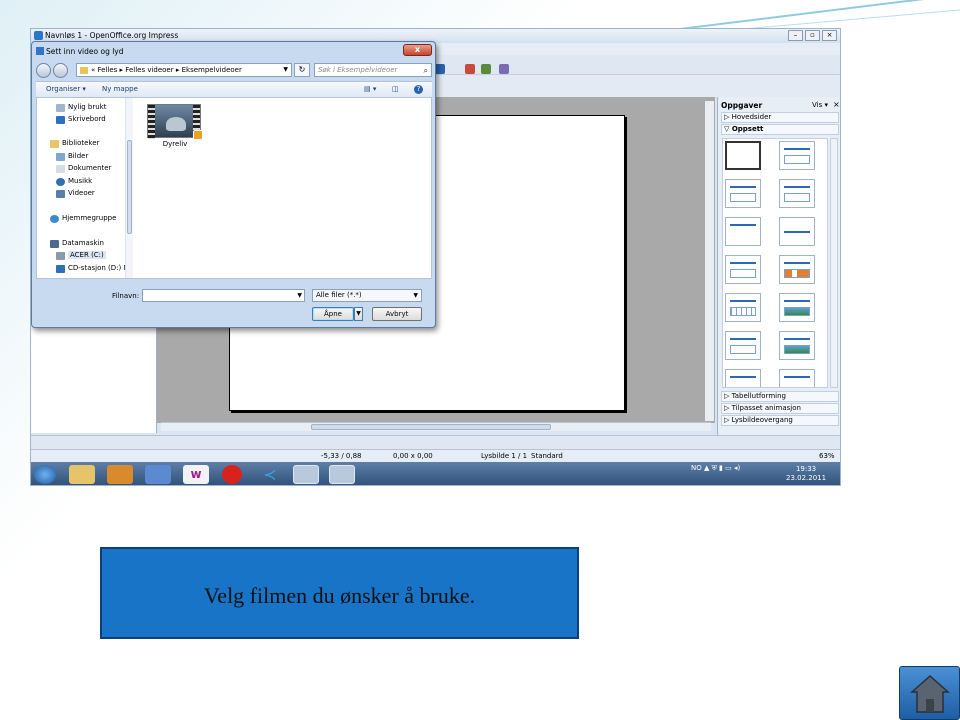  What do you see at coordinates (418, 89) in the screenshot?
I see `help-icon: ?` at bounding box center [418, 89].